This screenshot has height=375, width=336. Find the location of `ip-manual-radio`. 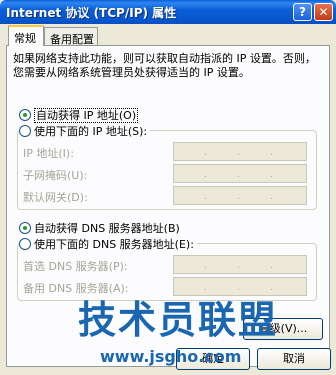

ip-manual-radio is located at coordinates (25, 131).